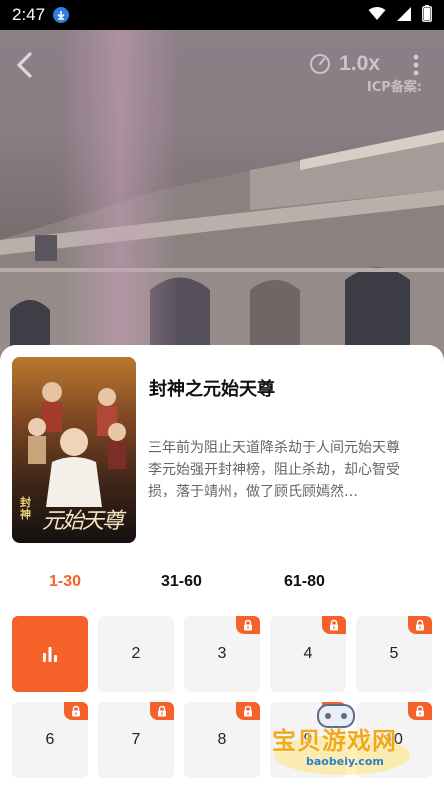  What do you see at coordinates (83, 521) in the screenshot?
I see `poster-caption: 元始天尊` at bounding box center [83, 521].